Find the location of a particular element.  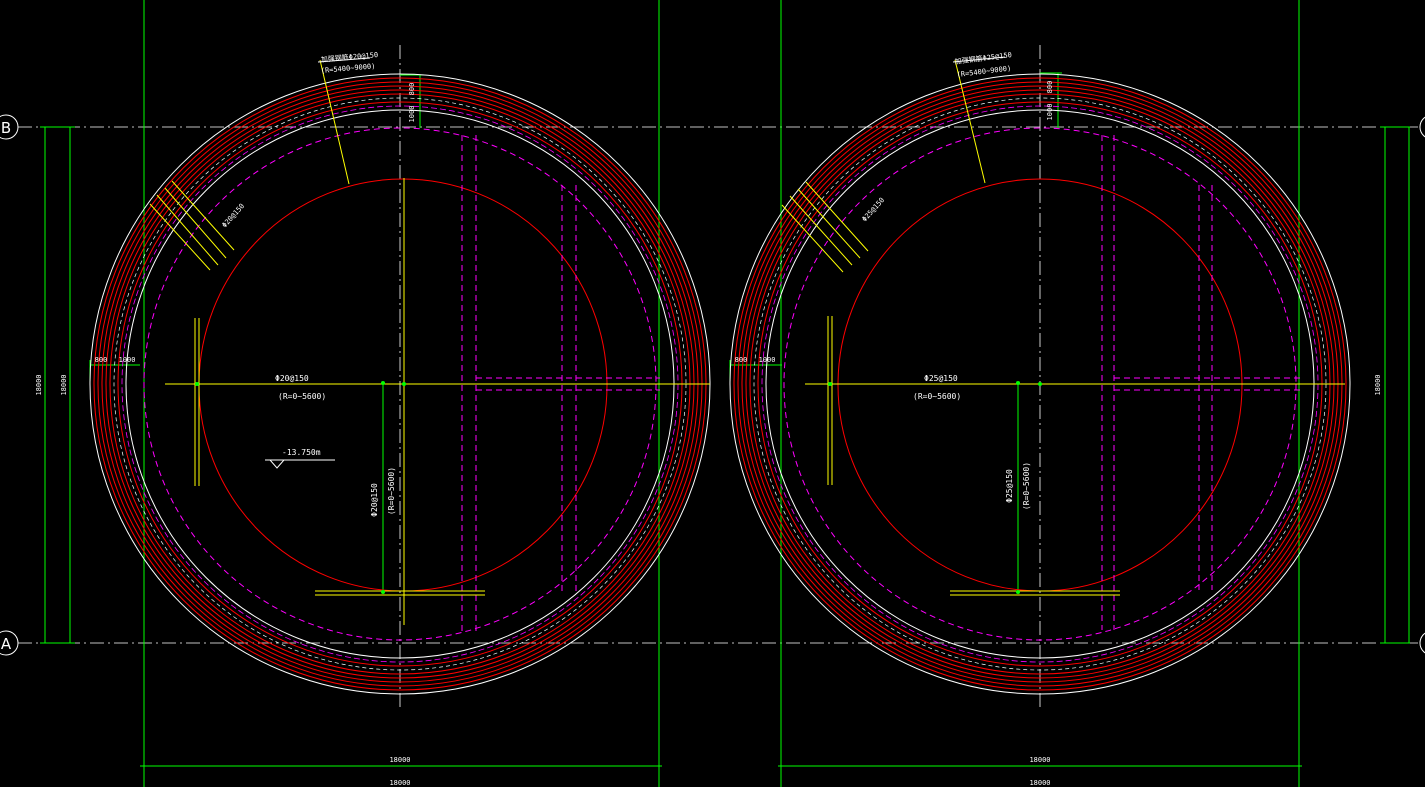

left-horizontal-range: (R=0~5600) is located at coordinates (302, 396).